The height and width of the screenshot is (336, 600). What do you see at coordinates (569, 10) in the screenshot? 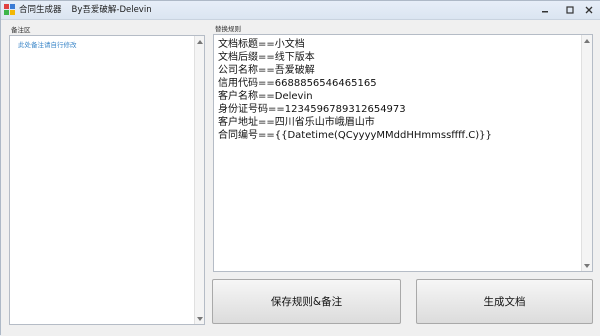
I see `maximize-icon` at bounding box center [569, 10].